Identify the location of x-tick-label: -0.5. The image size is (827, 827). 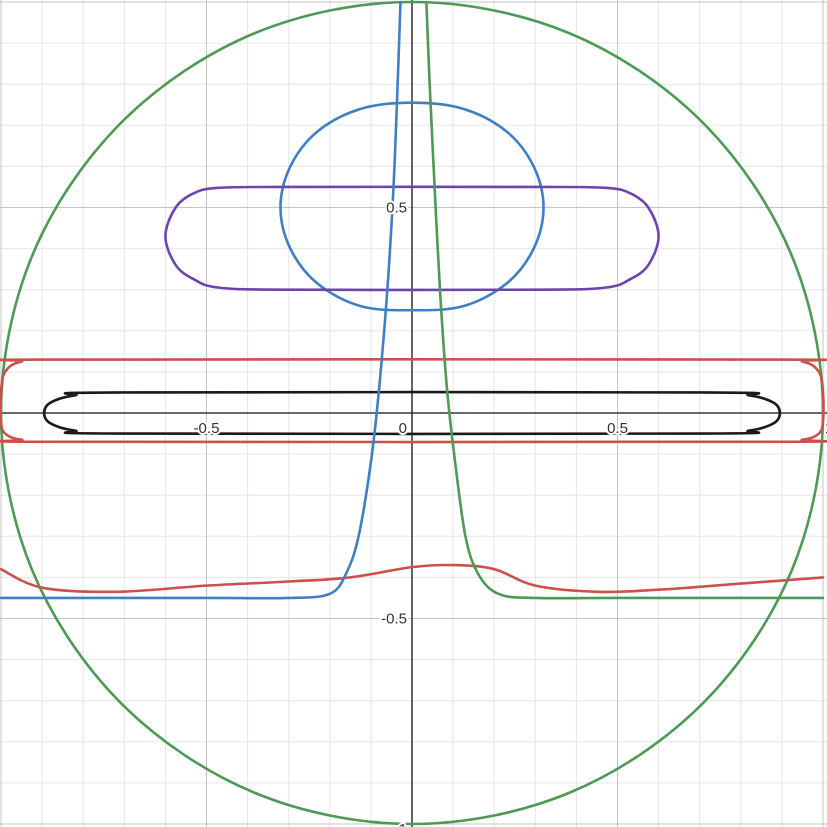
(207, 428).